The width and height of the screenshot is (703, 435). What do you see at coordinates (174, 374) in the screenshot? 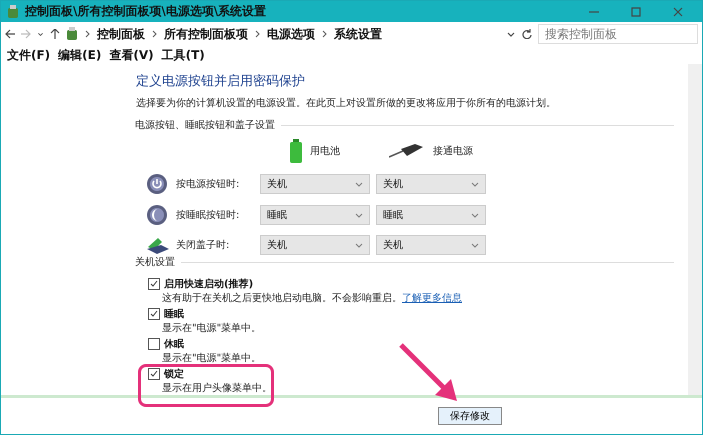
I see `option-label: 锁定` at bounding box center [174, 374].